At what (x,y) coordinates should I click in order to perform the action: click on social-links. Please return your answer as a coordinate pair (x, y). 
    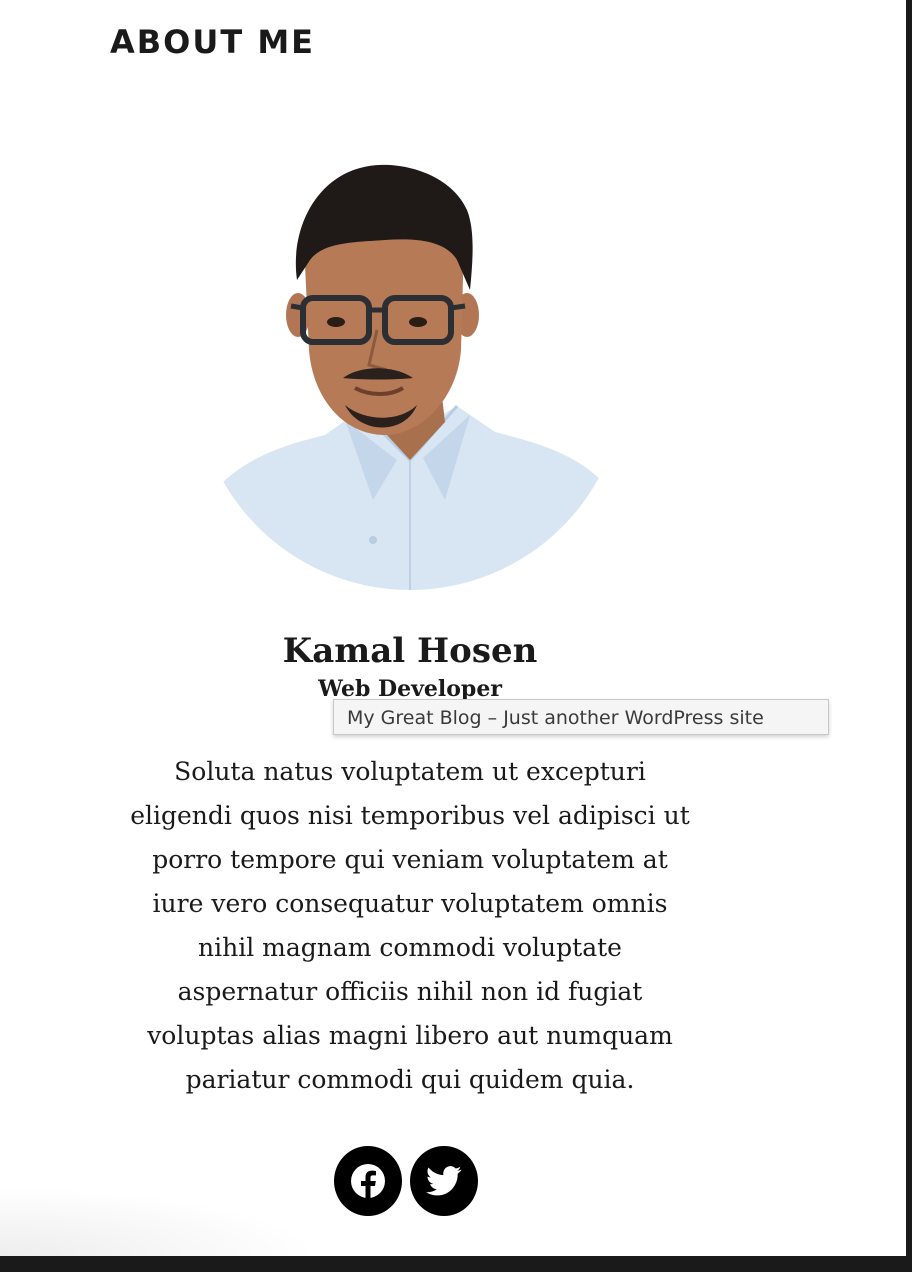
    Looking at the image, I should click on (406, 1181).